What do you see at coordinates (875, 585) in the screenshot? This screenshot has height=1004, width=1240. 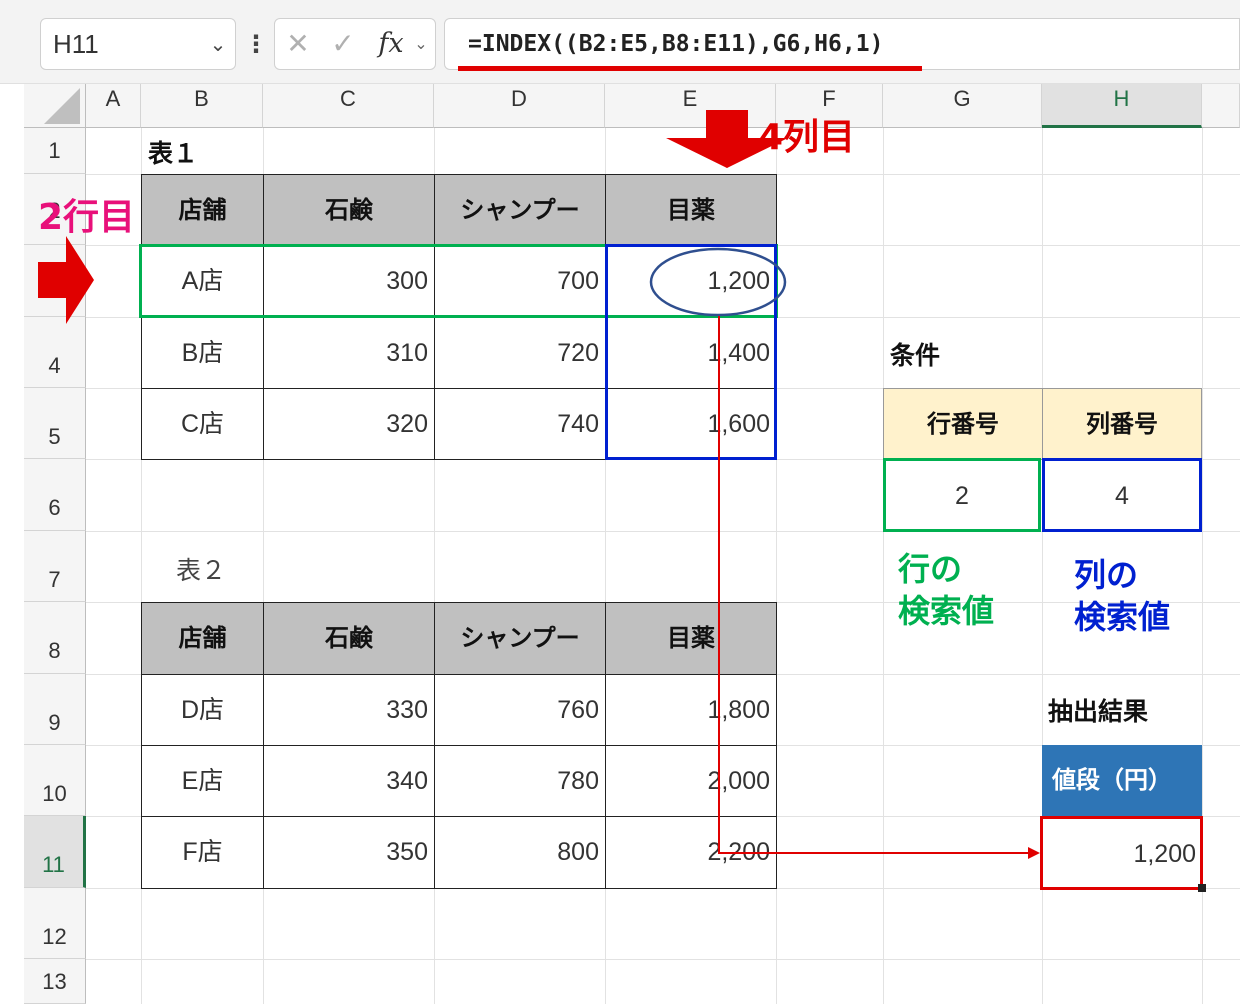 I see `connector-line` at bounding box center [875, 585].